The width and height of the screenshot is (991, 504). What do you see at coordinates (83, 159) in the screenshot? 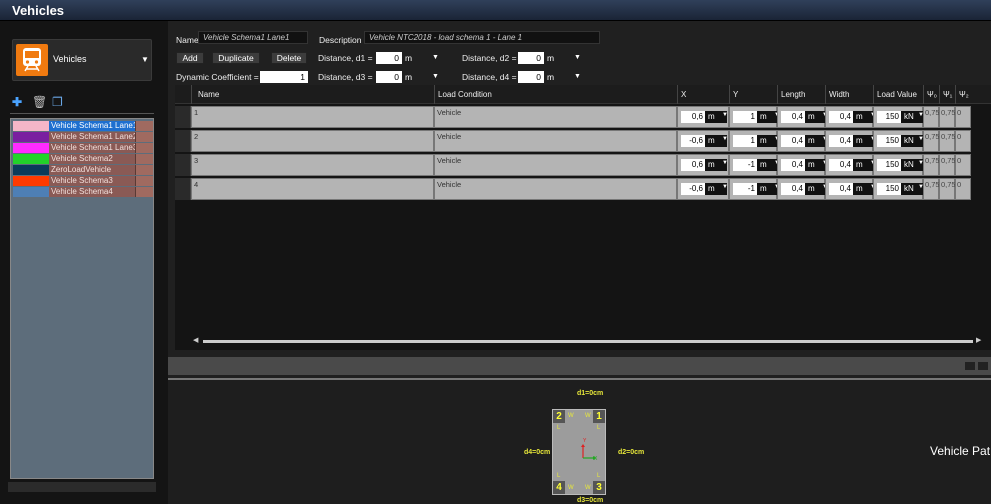
I see `list-item: Vehicle Schema2` at bounding box center [83, 159].